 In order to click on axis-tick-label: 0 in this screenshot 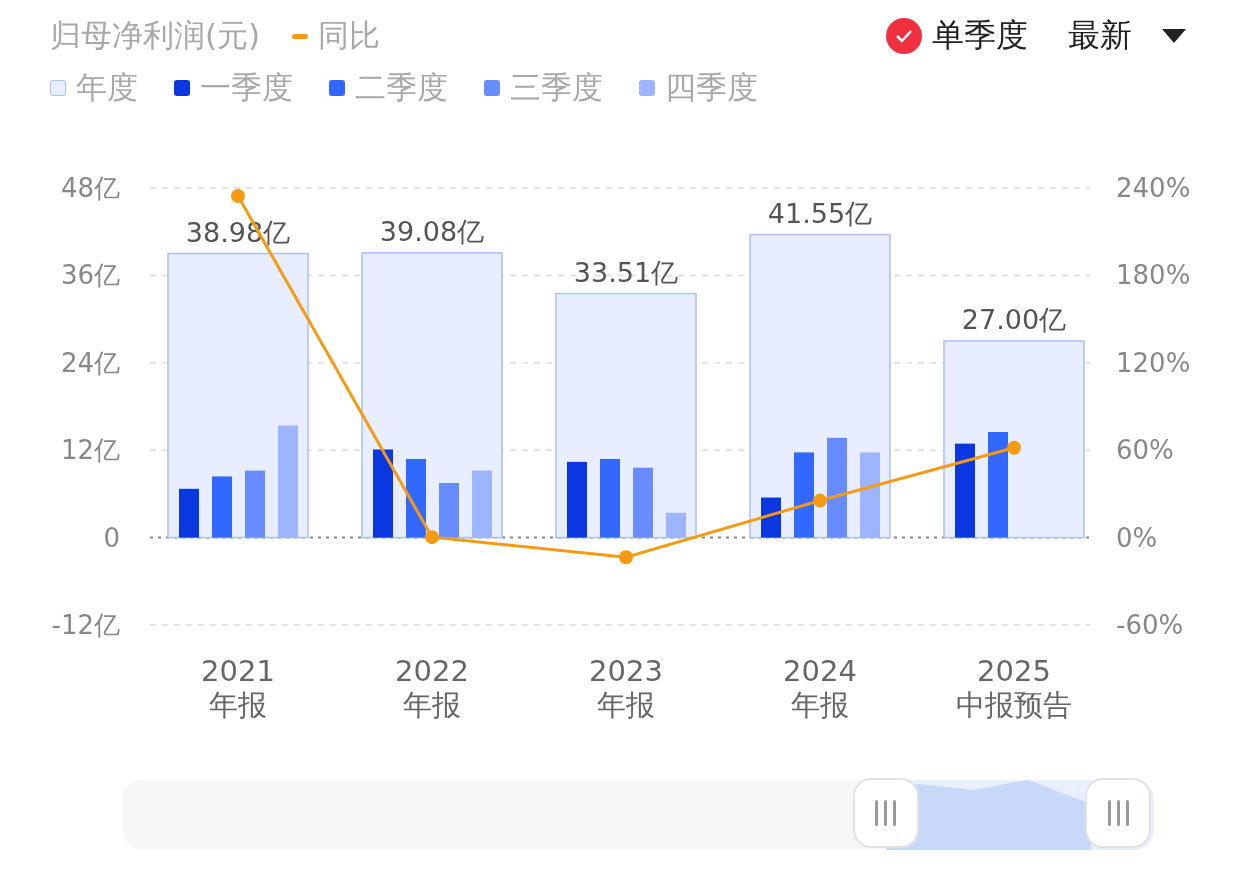, I will do `click(111, 537)`.